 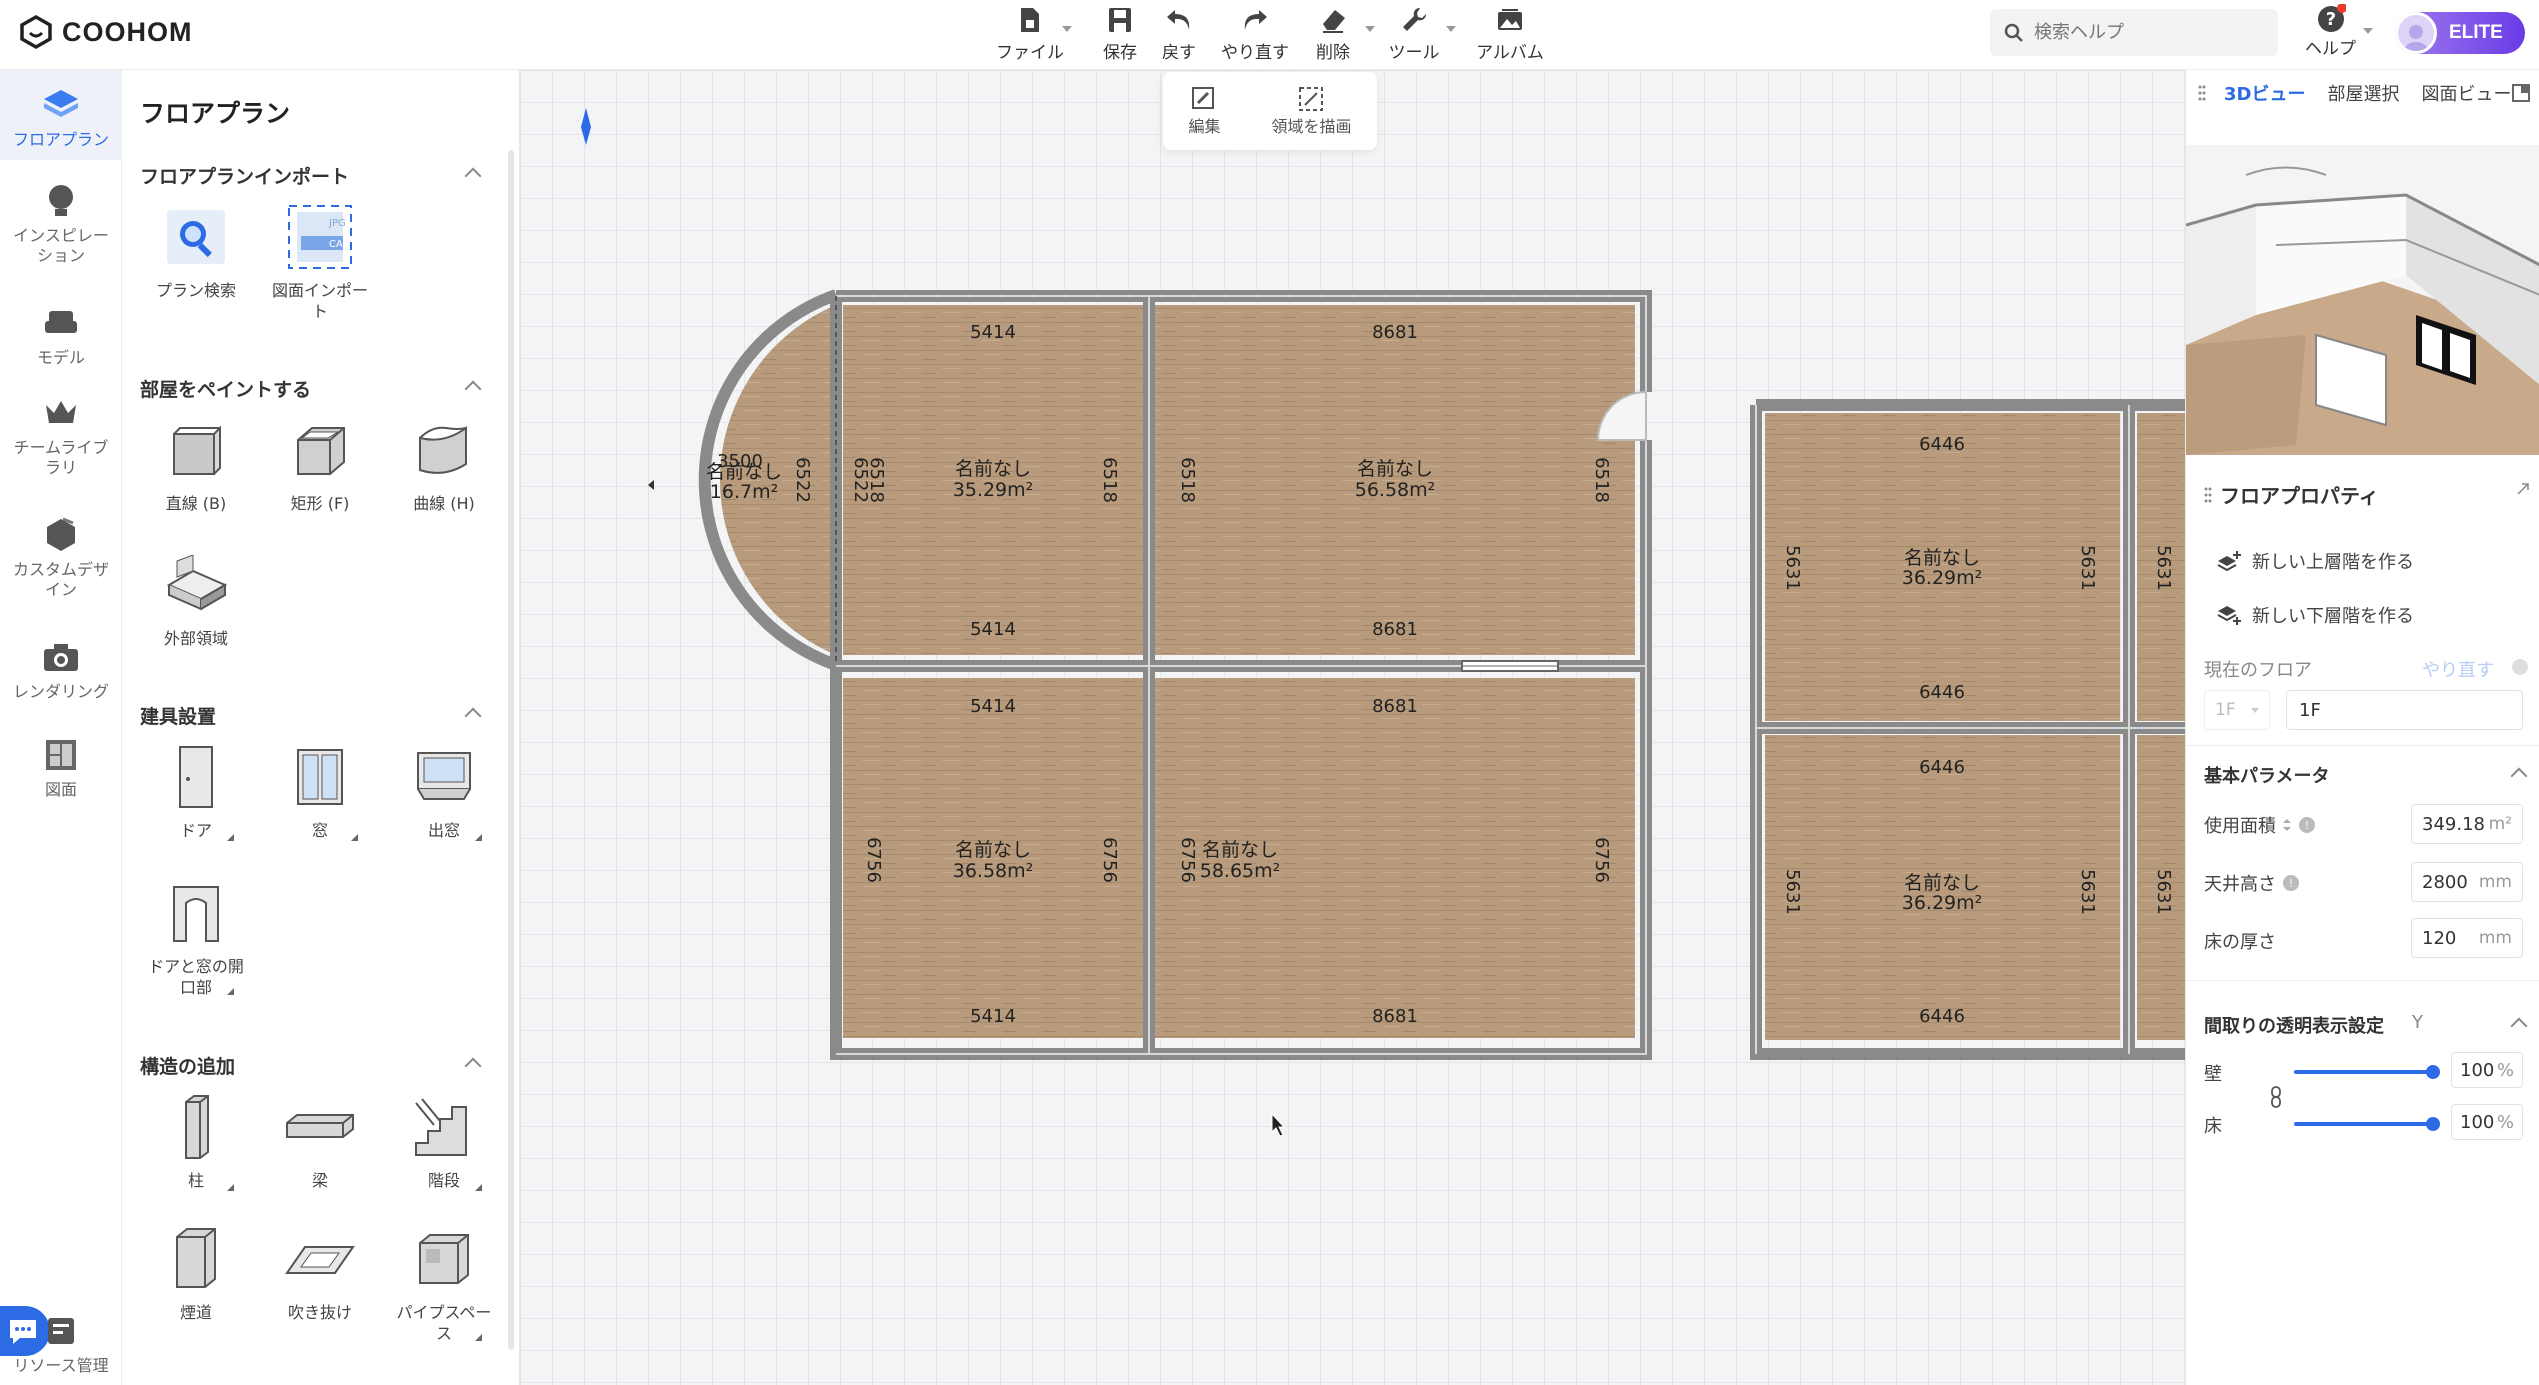 What do you see at coordinates (2520, 667) in the screenshot?
I see `info-icon` at bounding box center [2520, 667].